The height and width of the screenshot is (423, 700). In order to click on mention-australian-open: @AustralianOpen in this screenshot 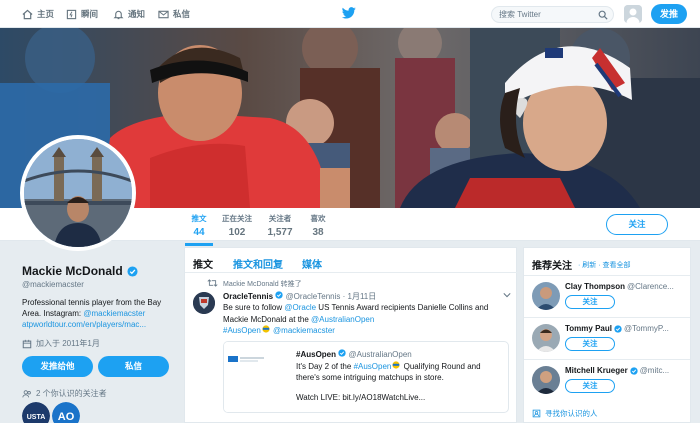, I will do `click(342, 319)`.